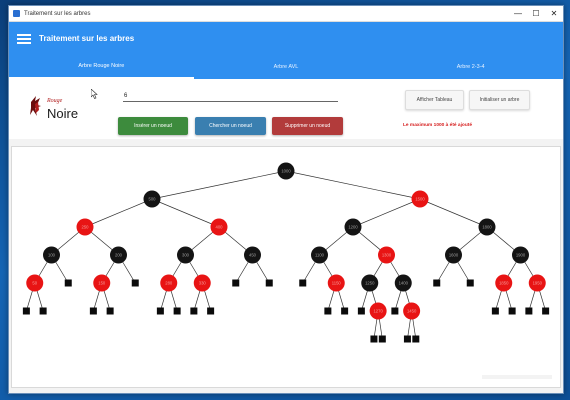 The height and width of the screenshot is (400, 570). I want to click on title-bar: Traitement sur les arbres — ☐ ✕, so click(286, 14).